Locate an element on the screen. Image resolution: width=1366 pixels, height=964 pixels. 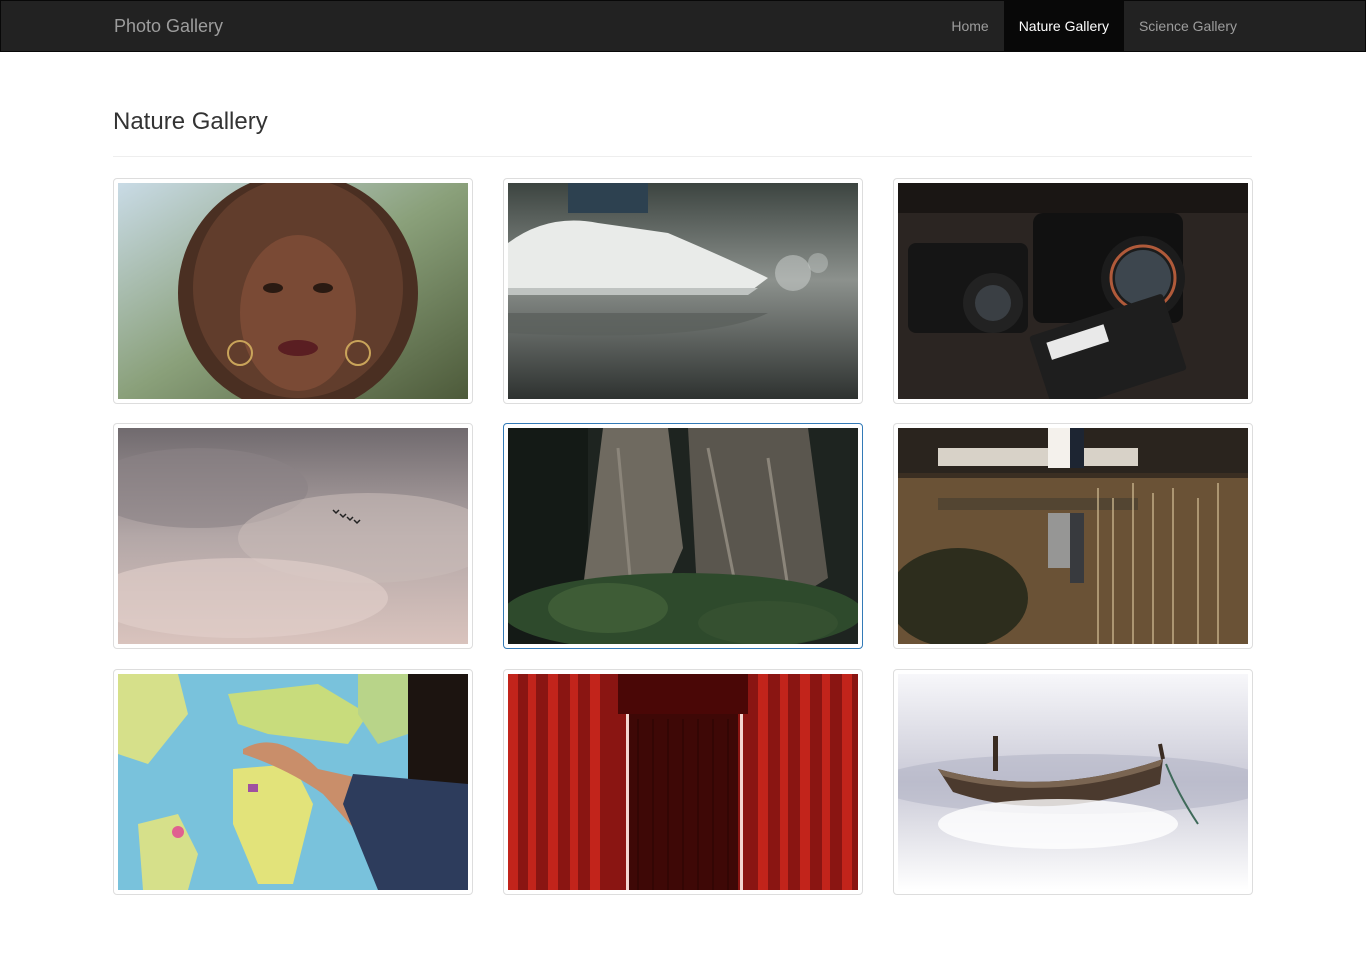
gallery-thumbnail-cloudy-sky-birds is located at coordinates (293, 536).